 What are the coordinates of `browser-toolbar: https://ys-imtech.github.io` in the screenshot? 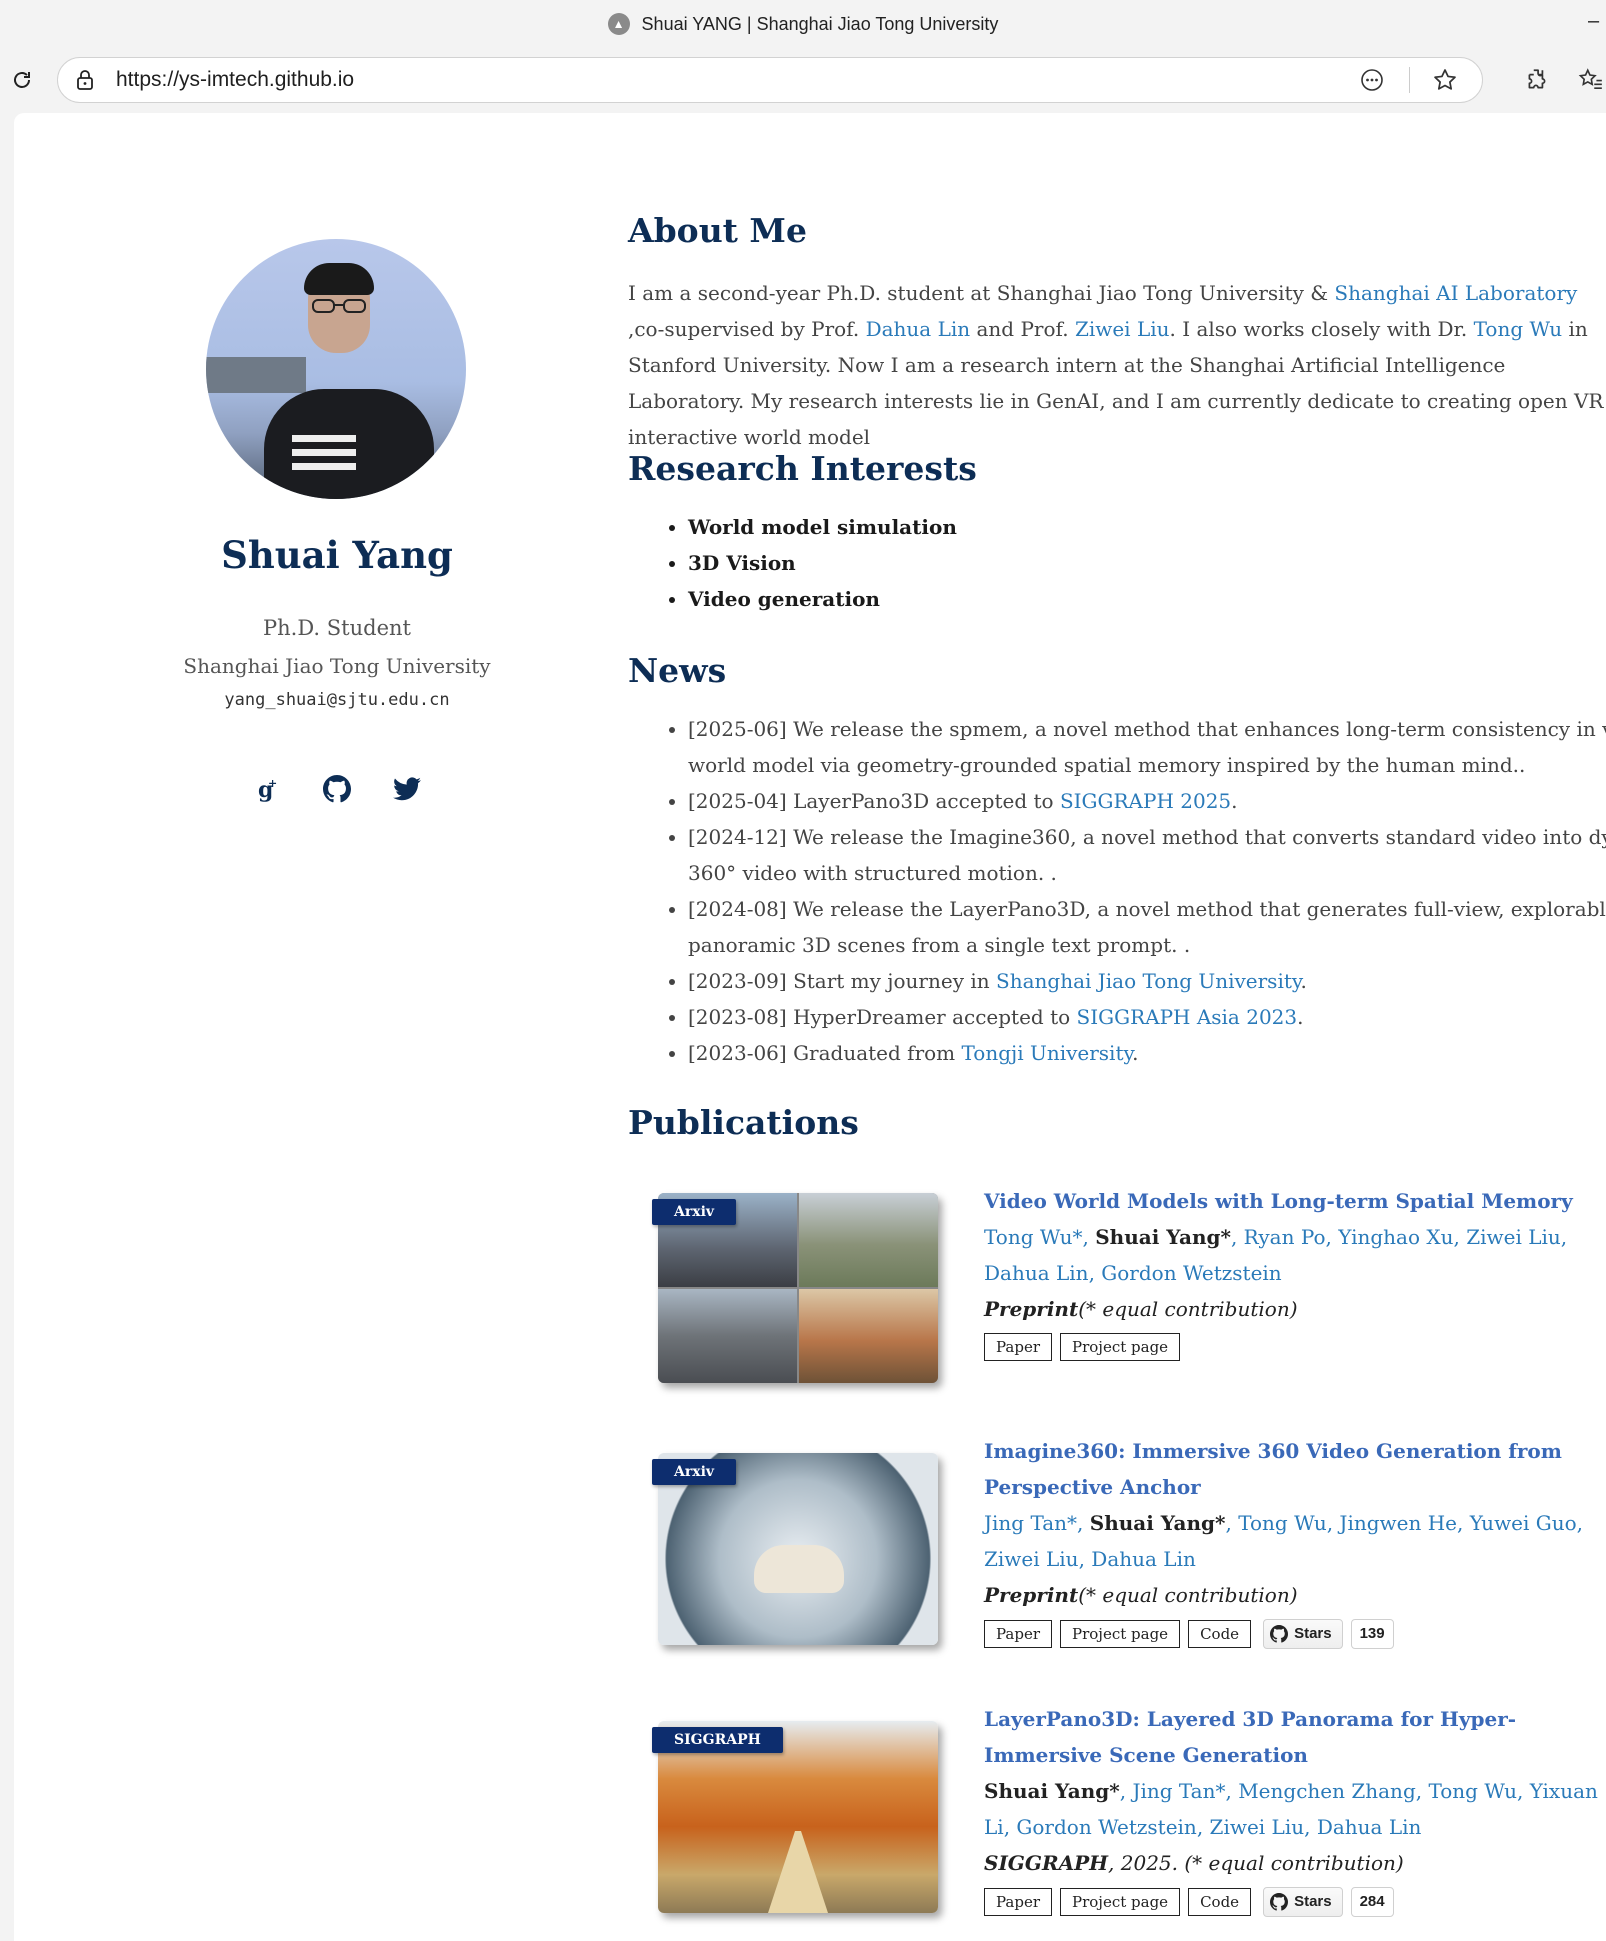 It's located at (803, 80).